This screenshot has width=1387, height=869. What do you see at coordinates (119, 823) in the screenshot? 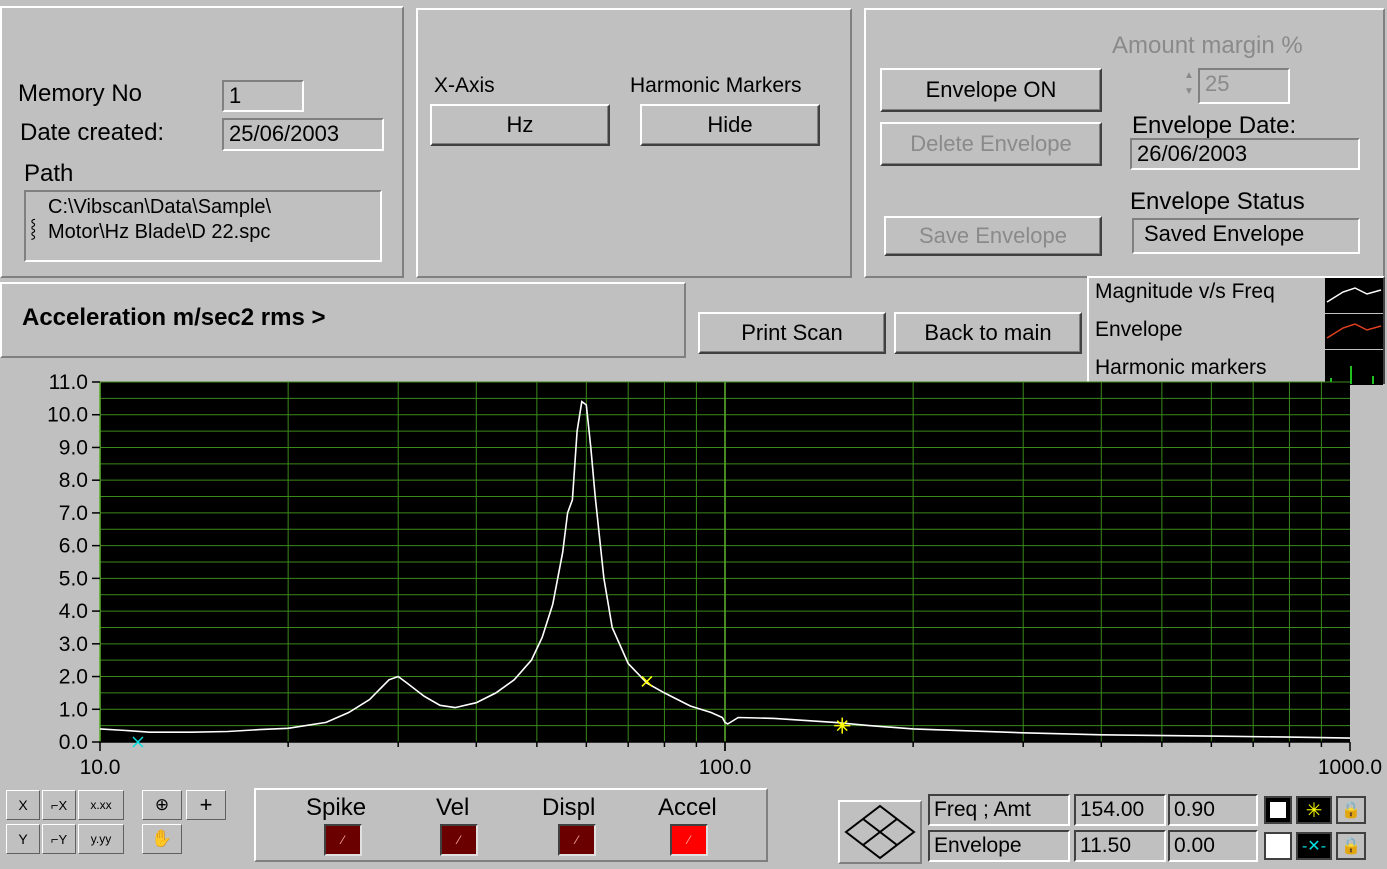
I see `graph-palette: X ⌐X x.xx Y ⌐Y y.yy ⊕ + ✋` at bounding box center [119, 823].